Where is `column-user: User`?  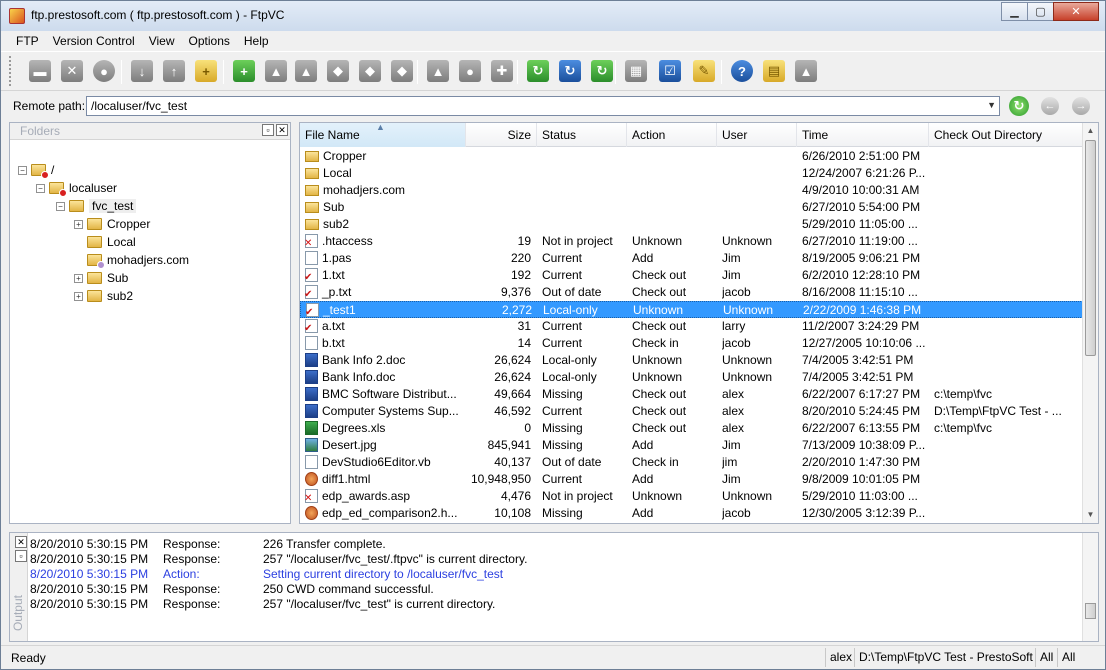
column-user: User is located at coordinates (757, 135).